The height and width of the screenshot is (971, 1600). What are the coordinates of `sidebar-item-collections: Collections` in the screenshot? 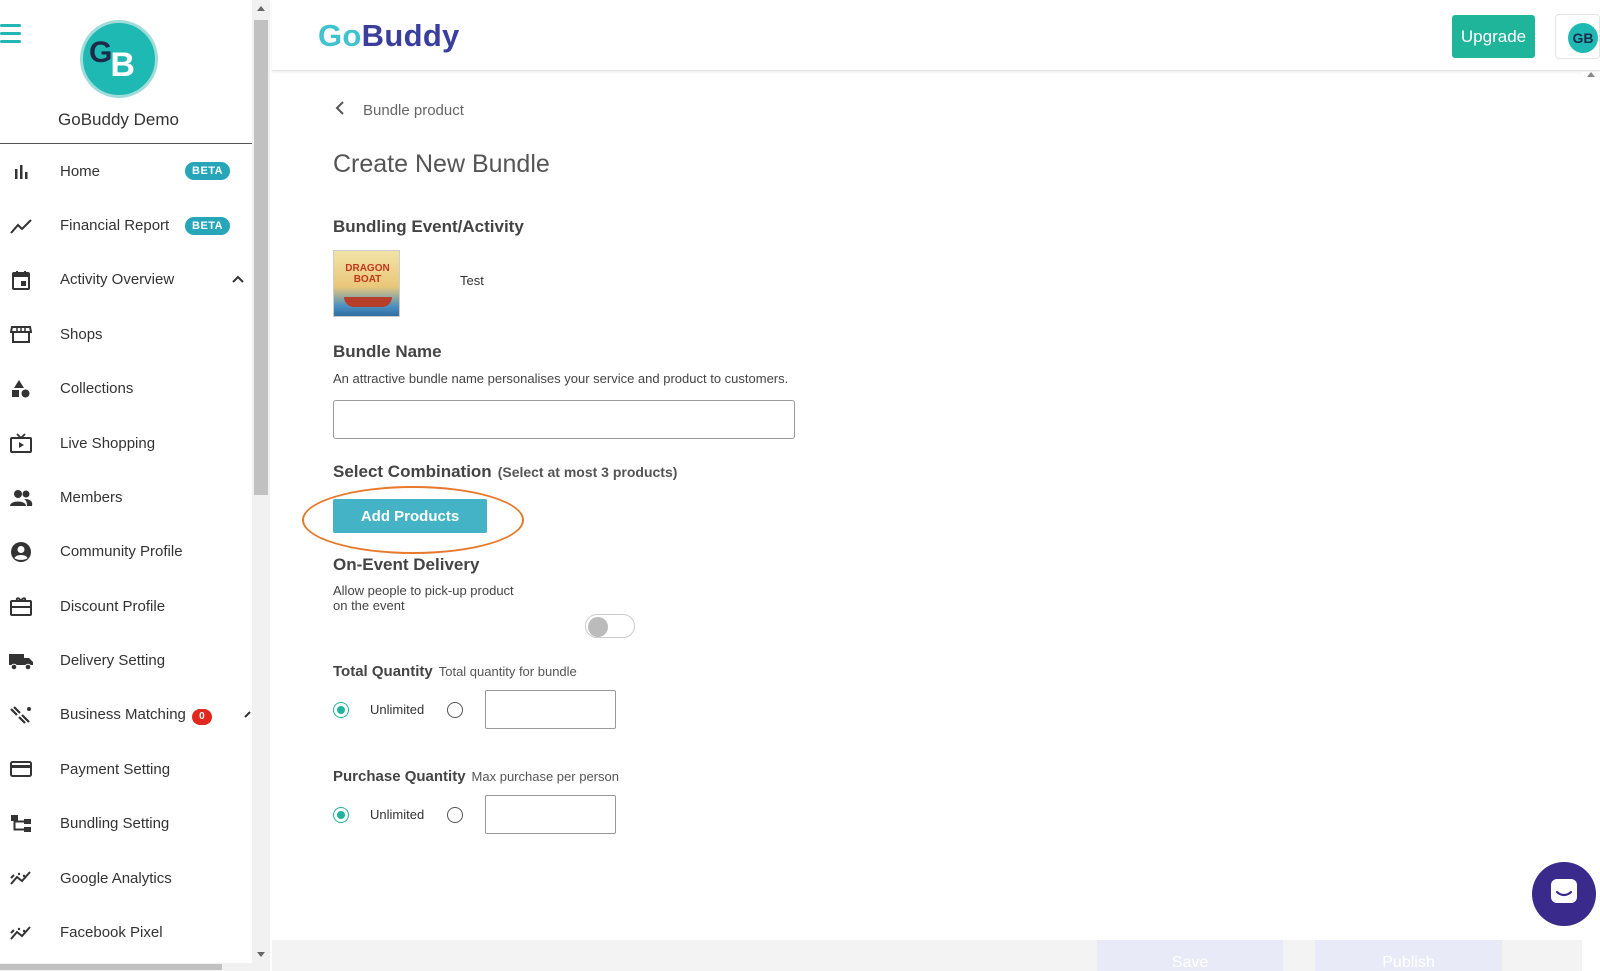 It's located at (126, 389).